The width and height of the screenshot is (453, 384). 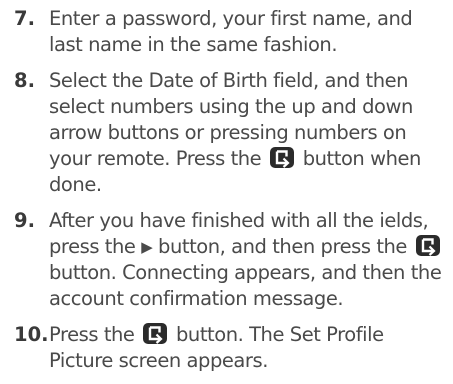 What do you see at coordinates (24, 80) in the screenshot?
I see `step-number: 8.` at bounding box center [24, 80].